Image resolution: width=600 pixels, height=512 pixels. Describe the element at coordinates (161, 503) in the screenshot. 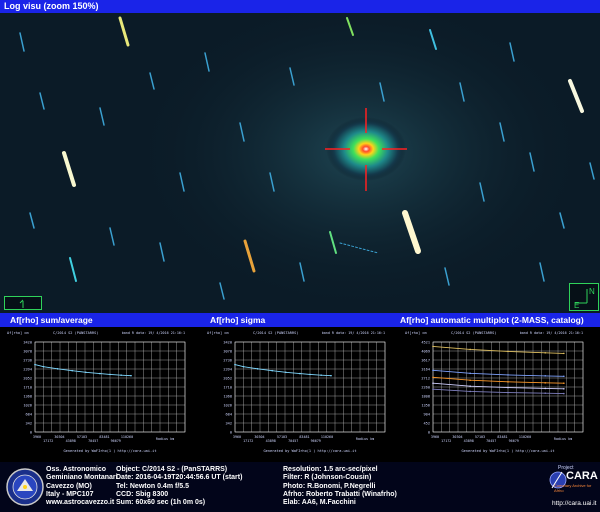

I see `observation-line: Sum: 60x60 sec (1h 0m 0s)` at that location.